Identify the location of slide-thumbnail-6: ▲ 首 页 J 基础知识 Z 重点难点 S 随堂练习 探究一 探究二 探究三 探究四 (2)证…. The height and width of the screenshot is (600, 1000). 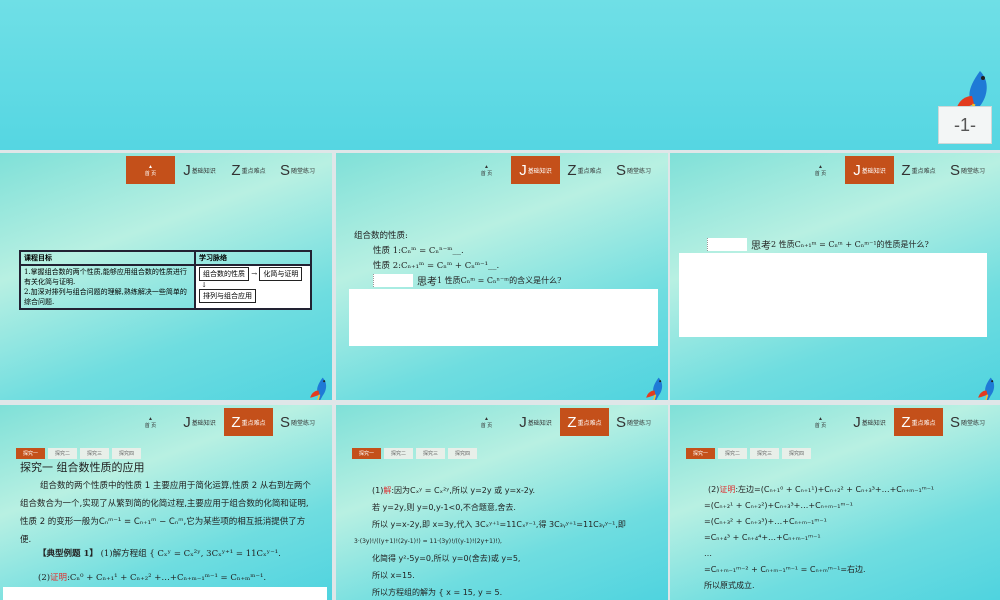
(835, 502).